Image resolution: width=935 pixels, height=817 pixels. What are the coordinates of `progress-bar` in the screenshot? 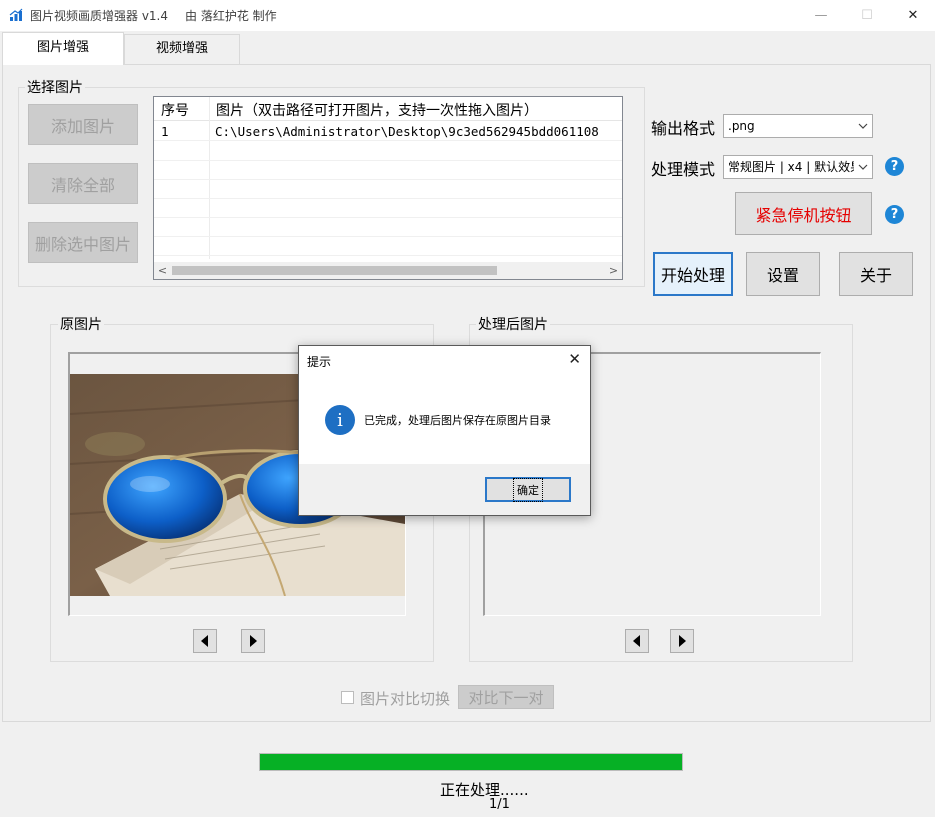 It's located at (471, 762).